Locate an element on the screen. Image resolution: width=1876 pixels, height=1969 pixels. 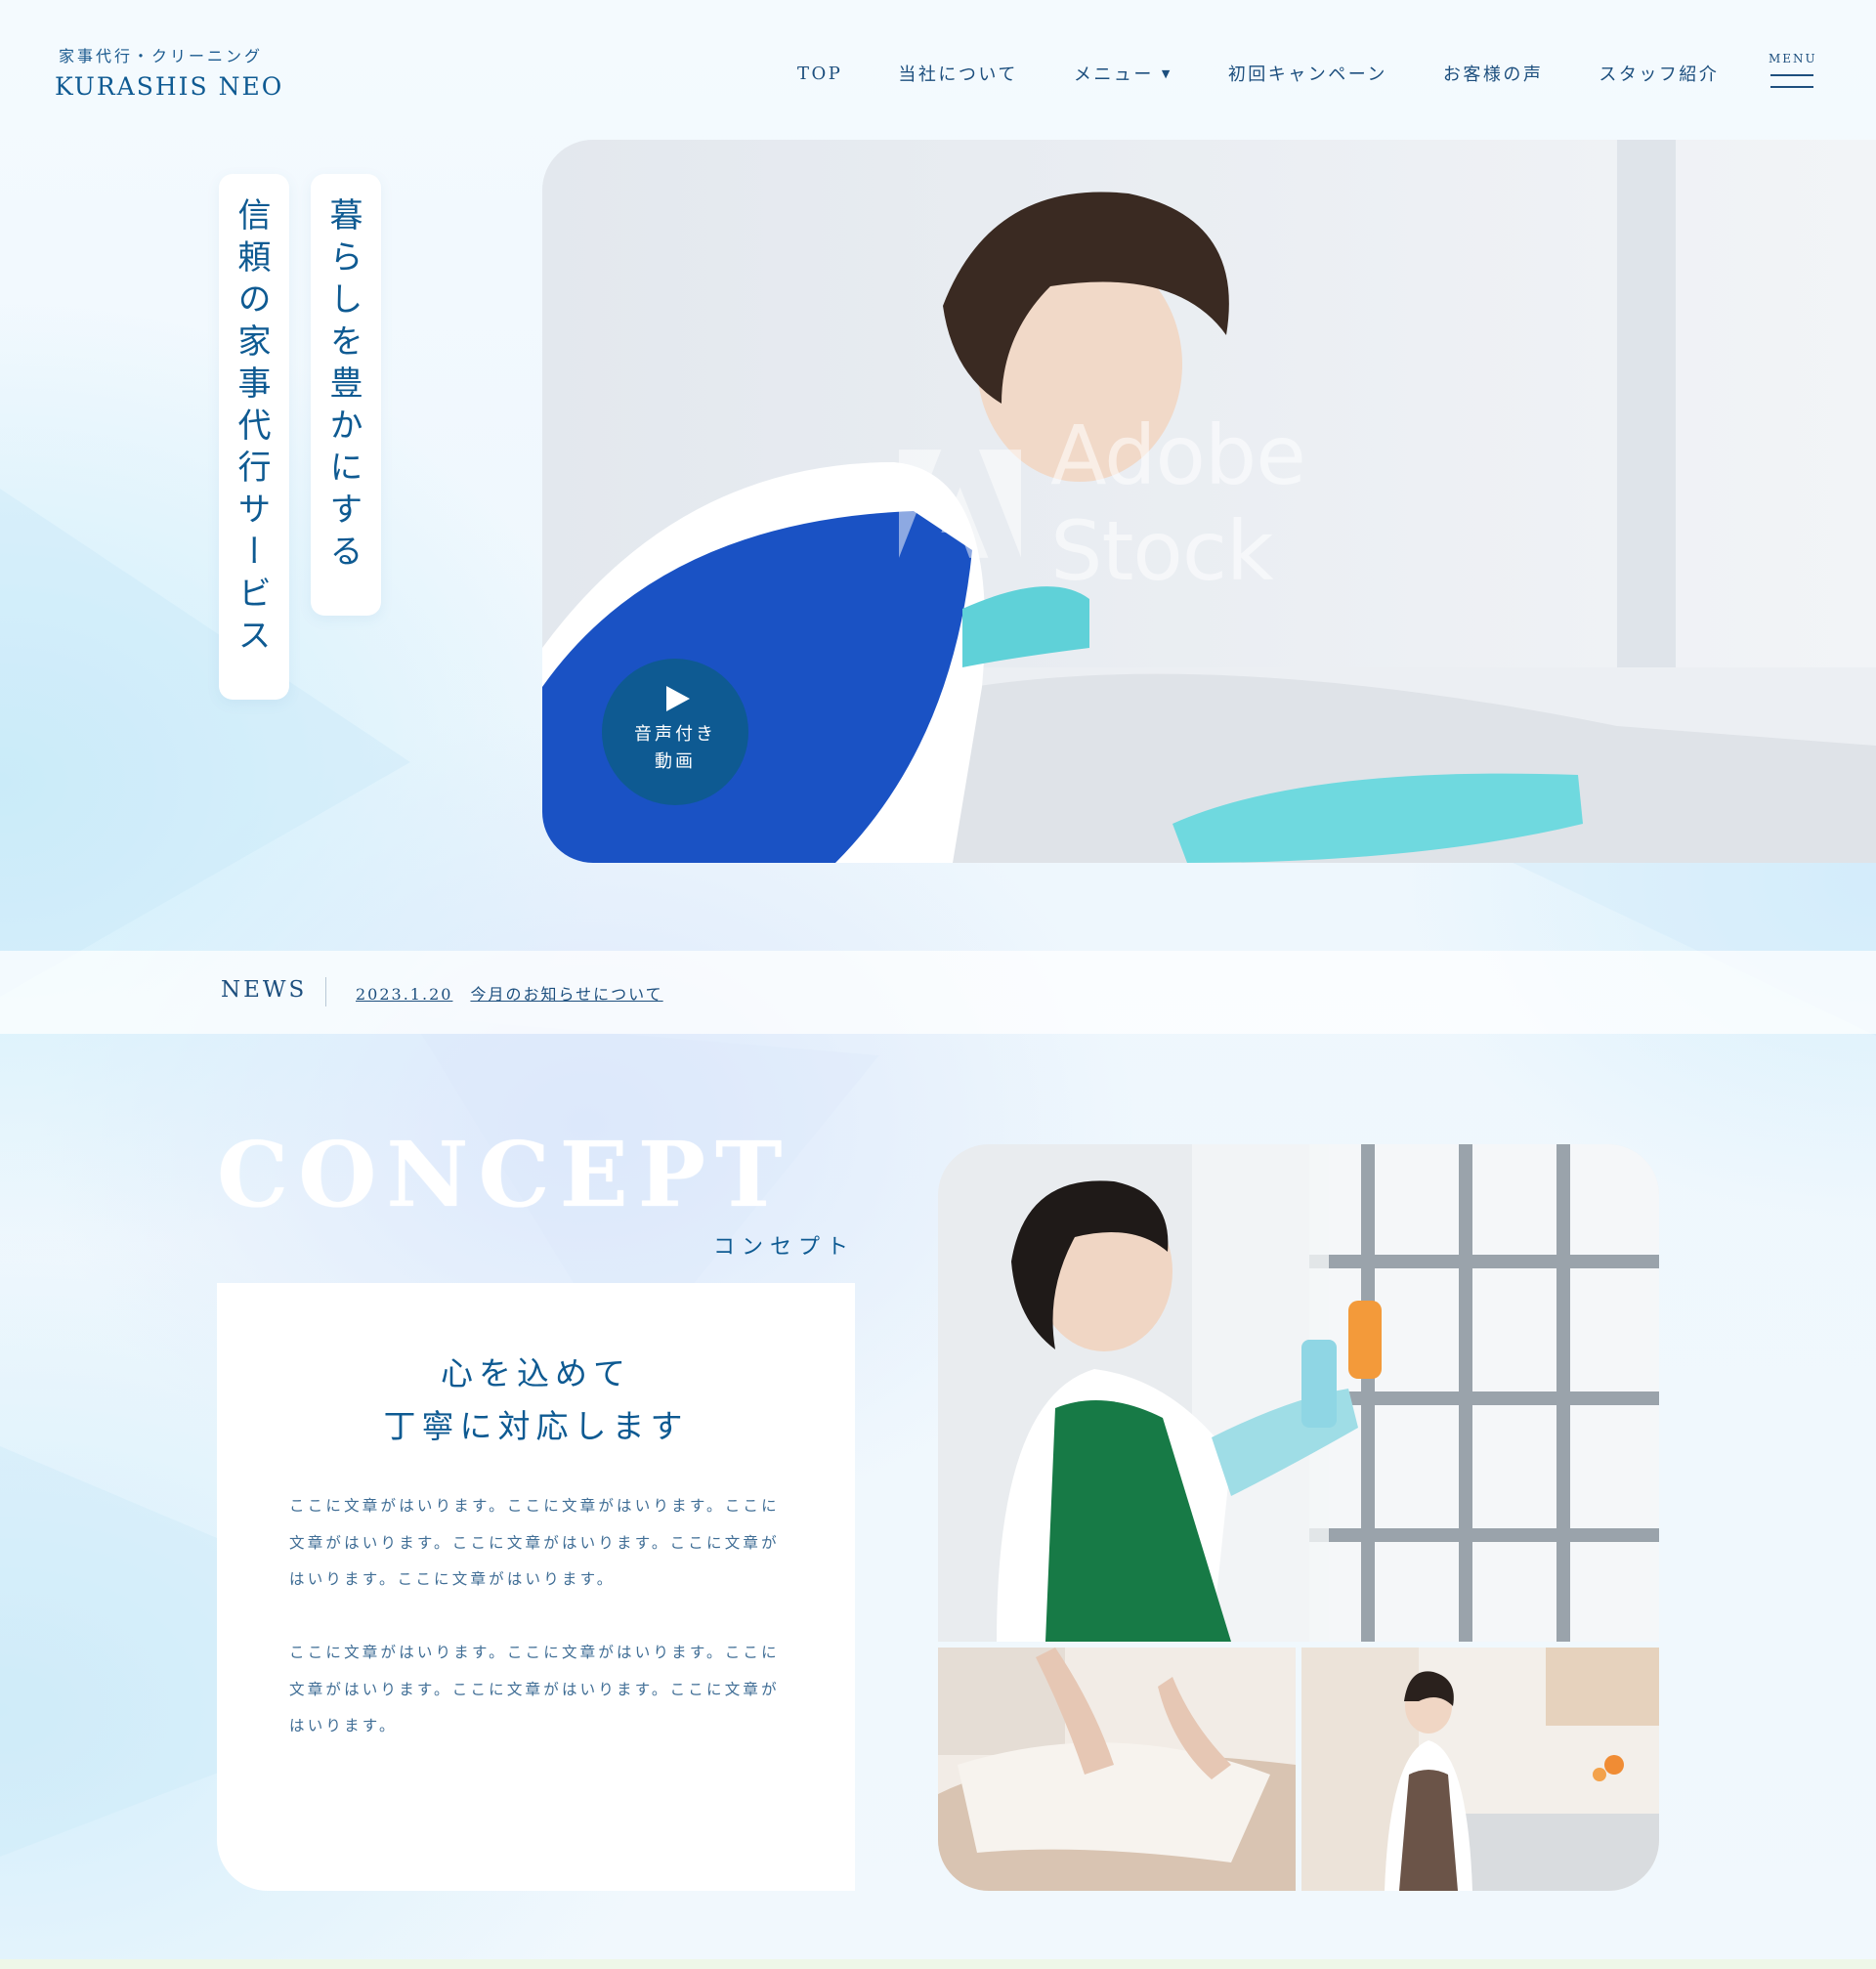
global-nav: TOP 当社について メニュー ▼ 初回キャンペーン お客様の声 スタッフ紹介 is located at coordinates (1285, 73).